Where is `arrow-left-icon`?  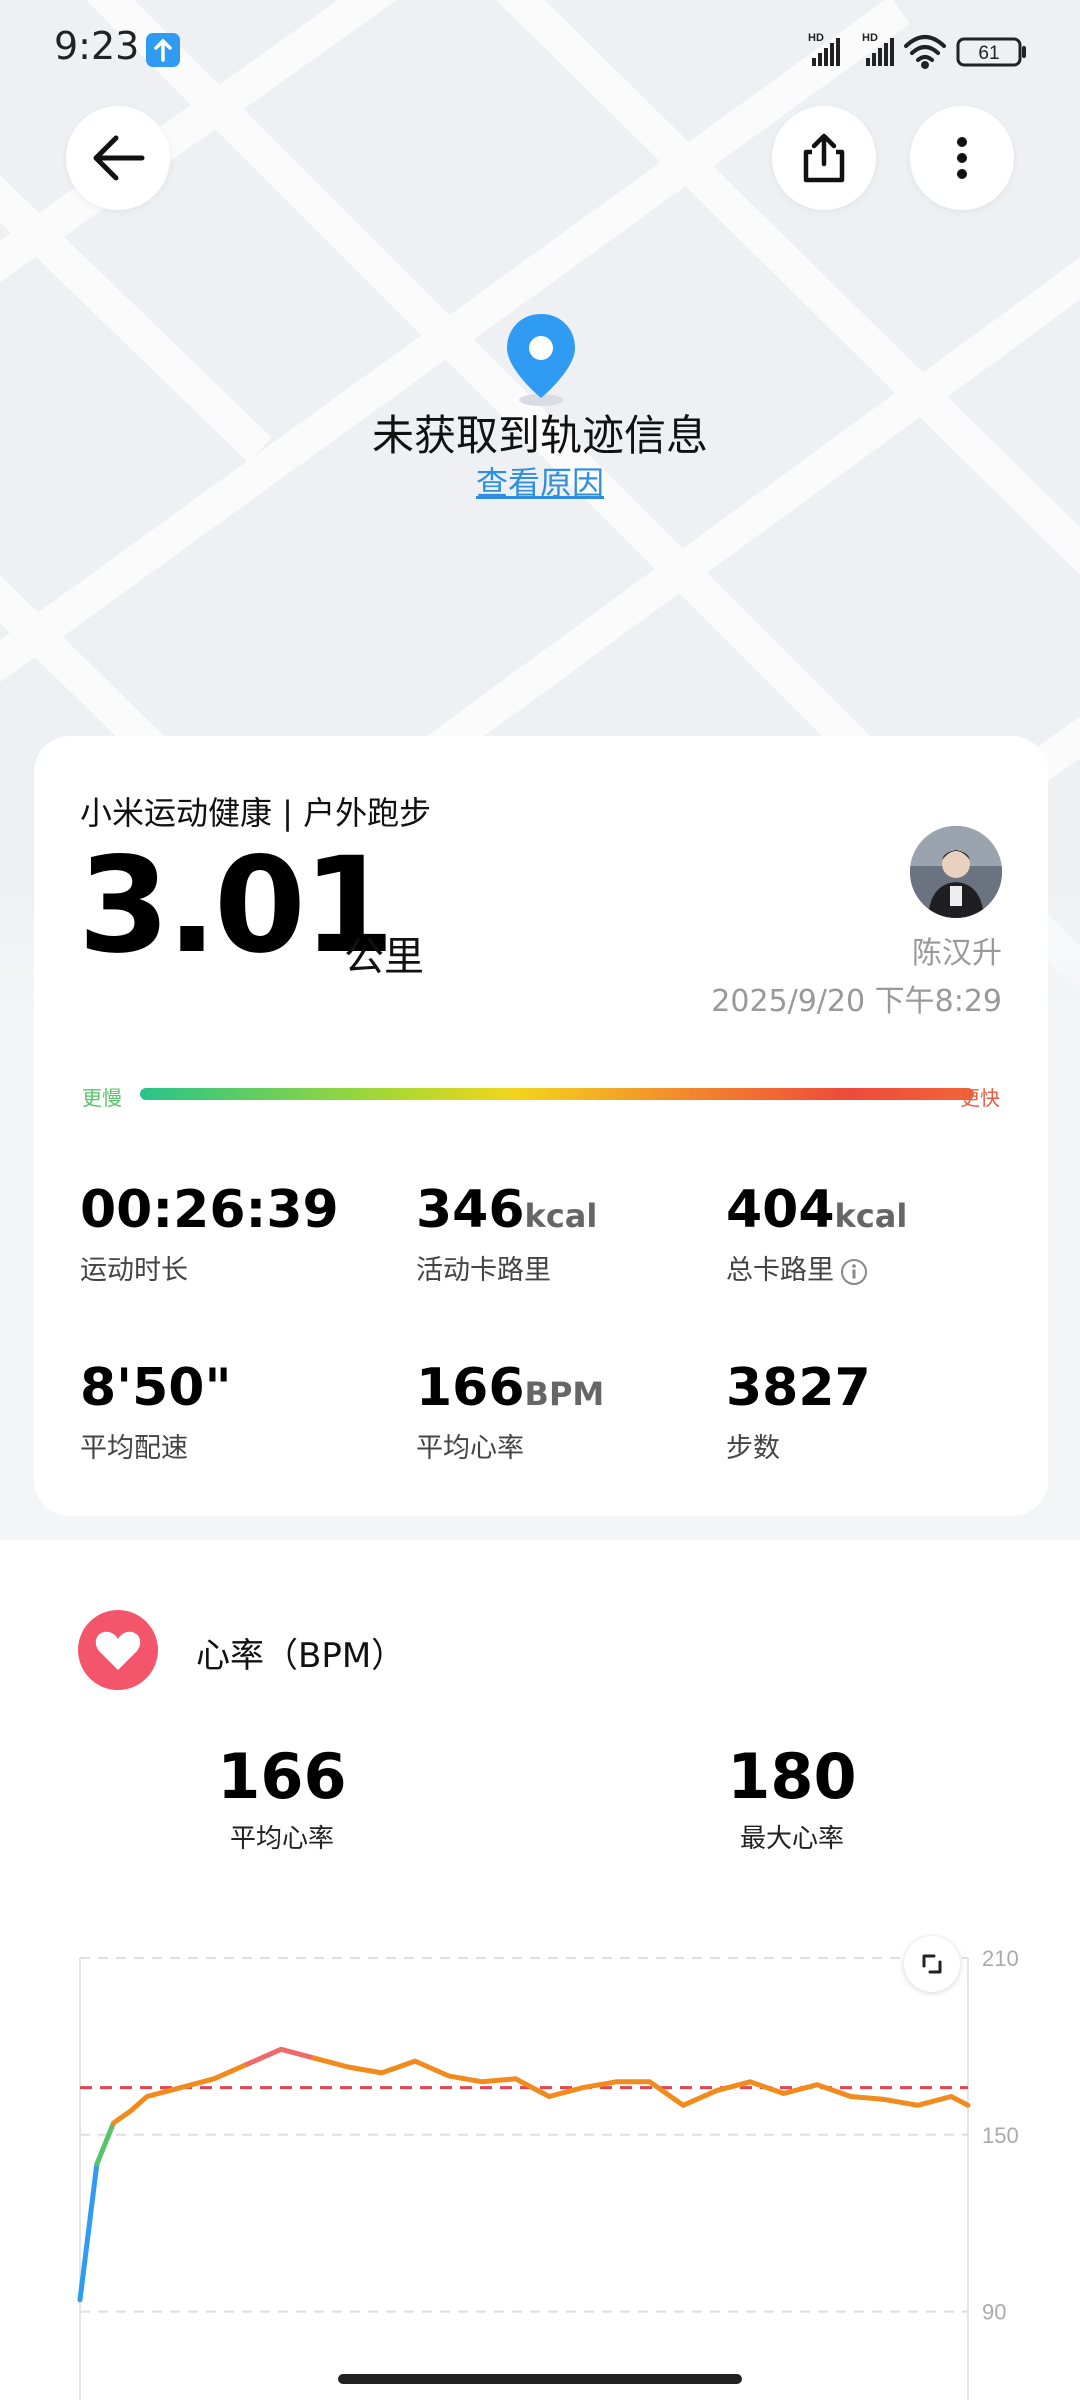
arrow-left-icon is located at coordinates (119, 158).